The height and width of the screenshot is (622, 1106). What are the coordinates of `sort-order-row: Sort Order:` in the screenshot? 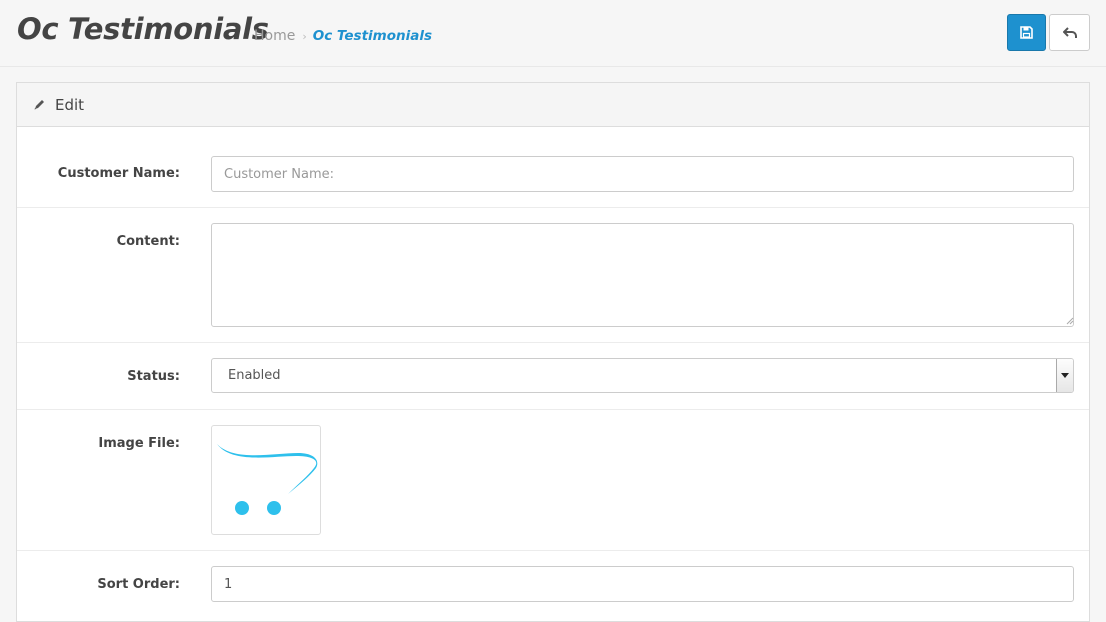 It's located at (553, 586).